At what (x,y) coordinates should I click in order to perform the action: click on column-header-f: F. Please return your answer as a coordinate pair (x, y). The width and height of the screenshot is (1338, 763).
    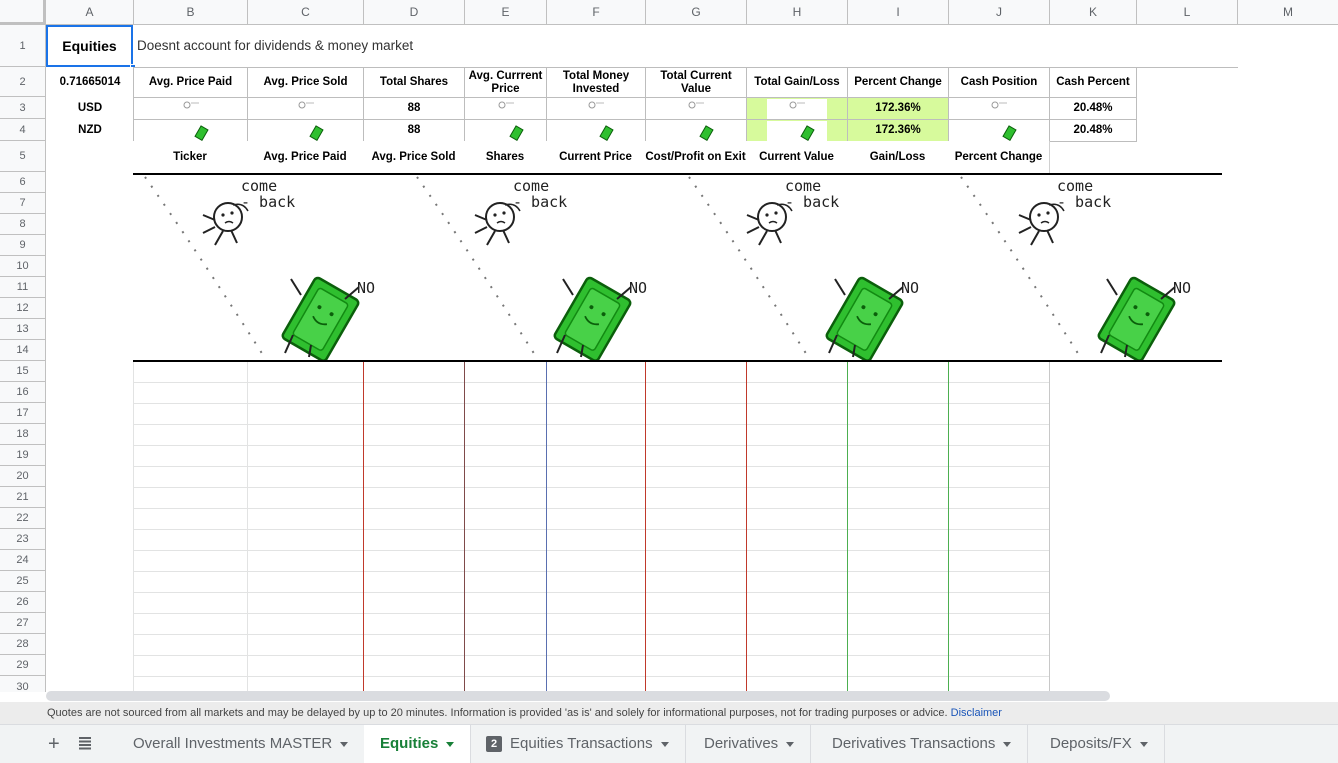
    Looking at the image, I should click on (596, 12).